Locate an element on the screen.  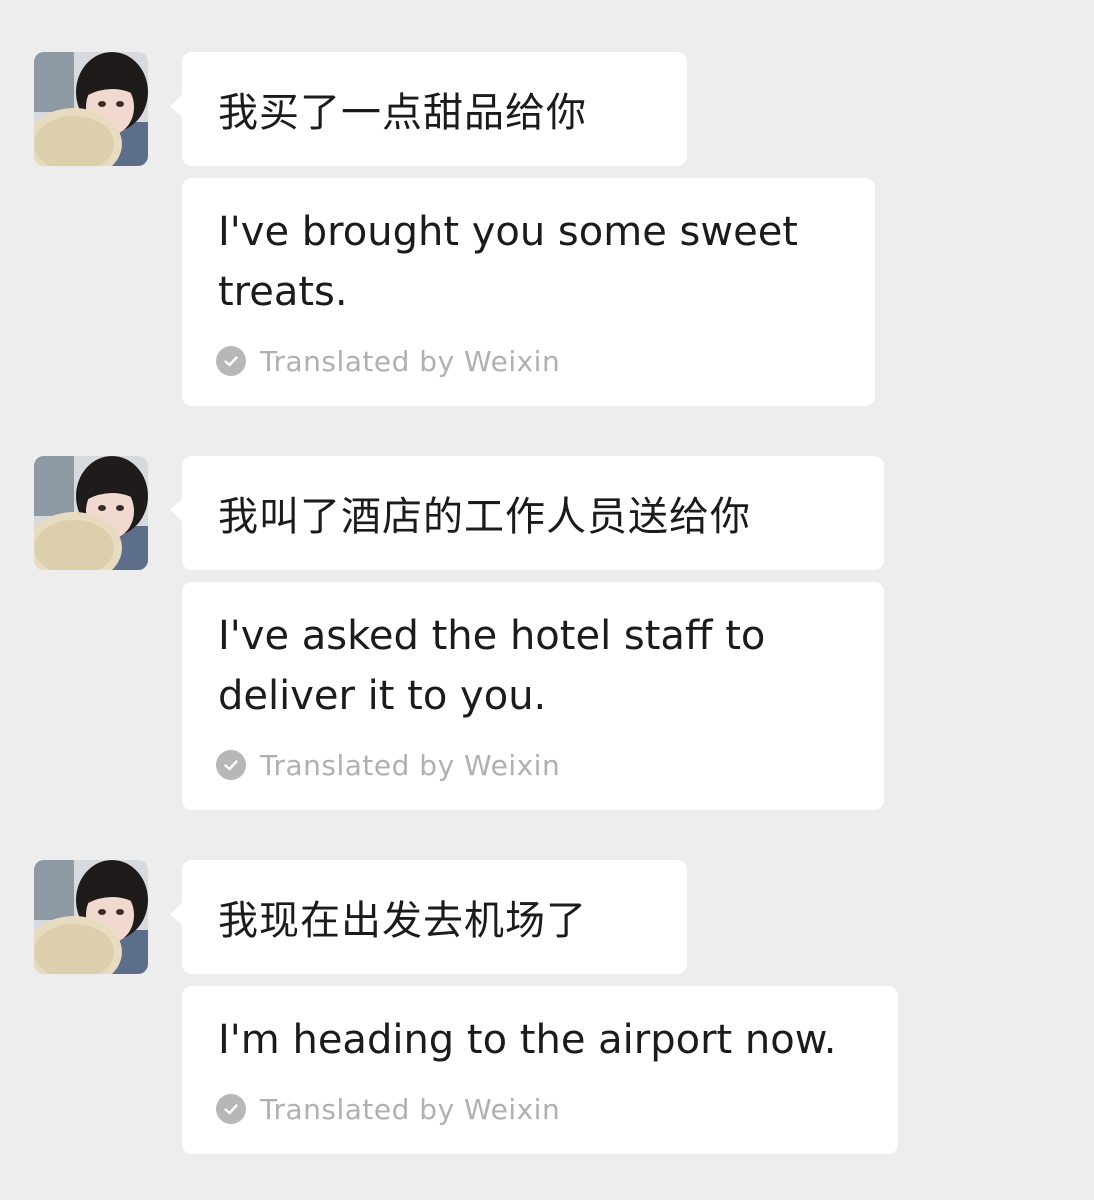
message-text: 我现在出发去机场了 is located at coordinates (402, 921).